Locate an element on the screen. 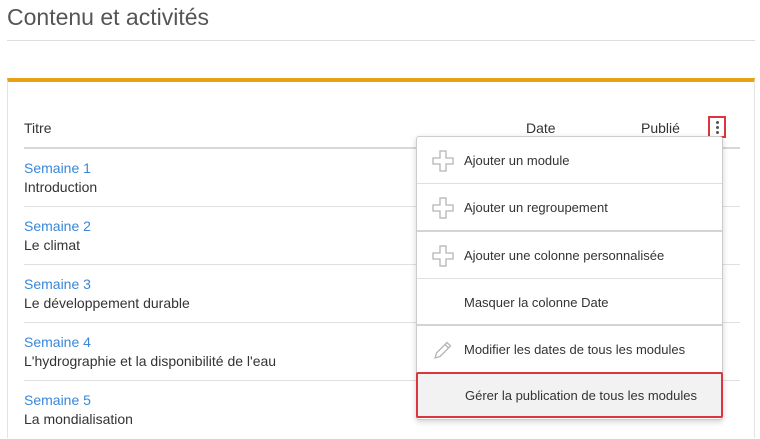 Image resolution: width=760 pixels, height=439 pixels. column-header-title: Titre is located at coordinates (37, 128).